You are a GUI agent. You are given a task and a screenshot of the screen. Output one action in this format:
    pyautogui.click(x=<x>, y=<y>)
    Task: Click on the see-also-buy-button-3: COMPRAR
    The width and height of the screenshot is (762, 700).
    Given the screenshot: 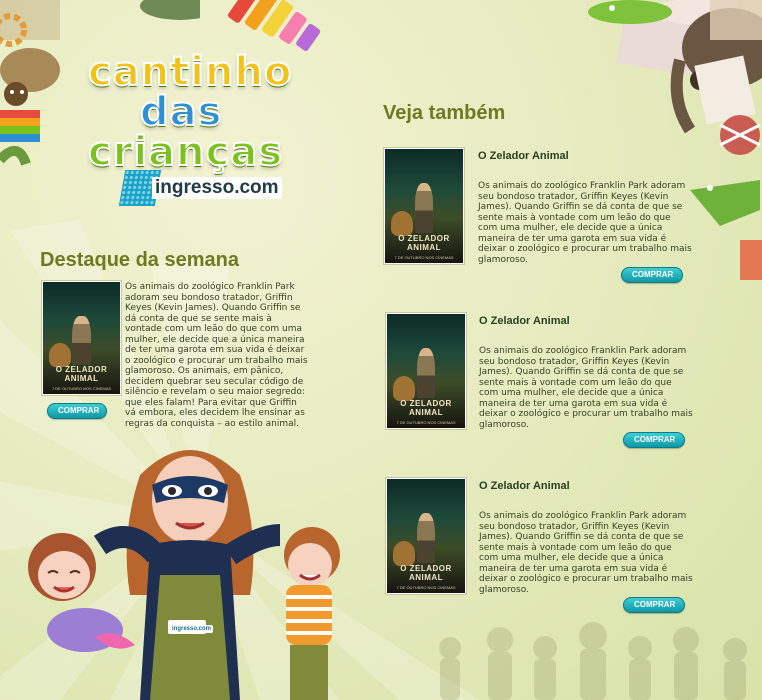 What is the action you would take?
    pyautogui.click(x=654, y=605)
    